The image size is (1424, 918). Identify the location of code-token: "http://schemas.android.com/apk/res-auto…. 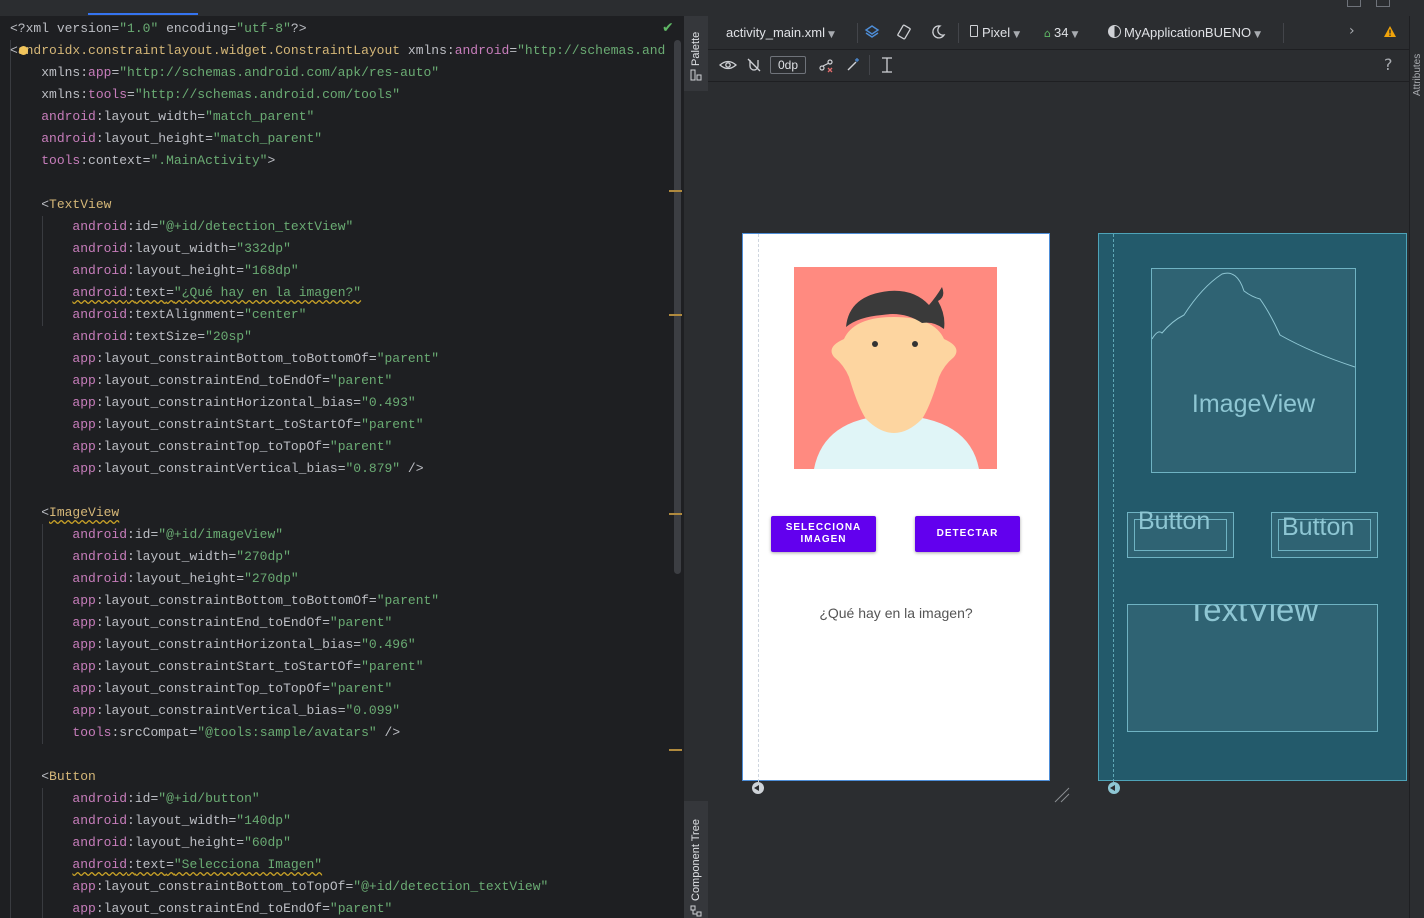
(279, 72).